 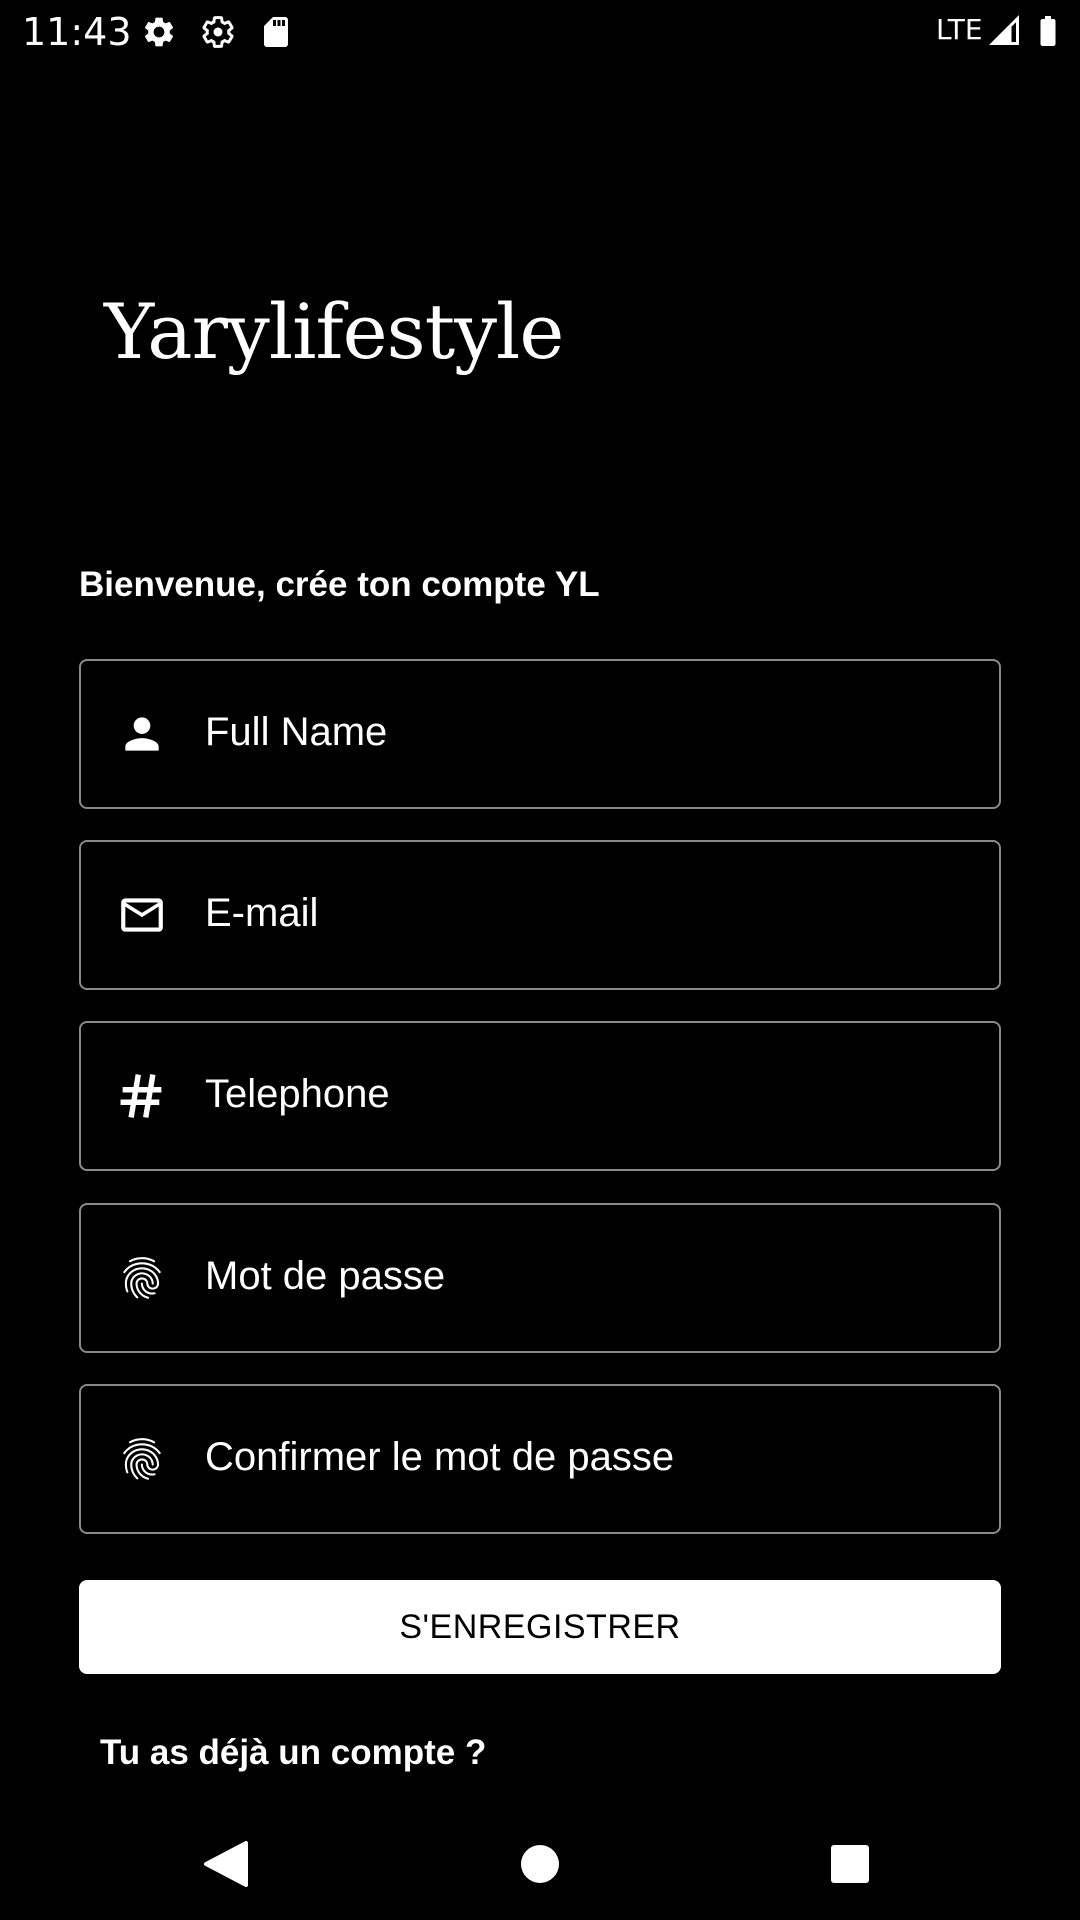 What do you see at coordinates (142, 1096) in the screenshot?
I see `hash-icon` at bounding box center [142, 1096].